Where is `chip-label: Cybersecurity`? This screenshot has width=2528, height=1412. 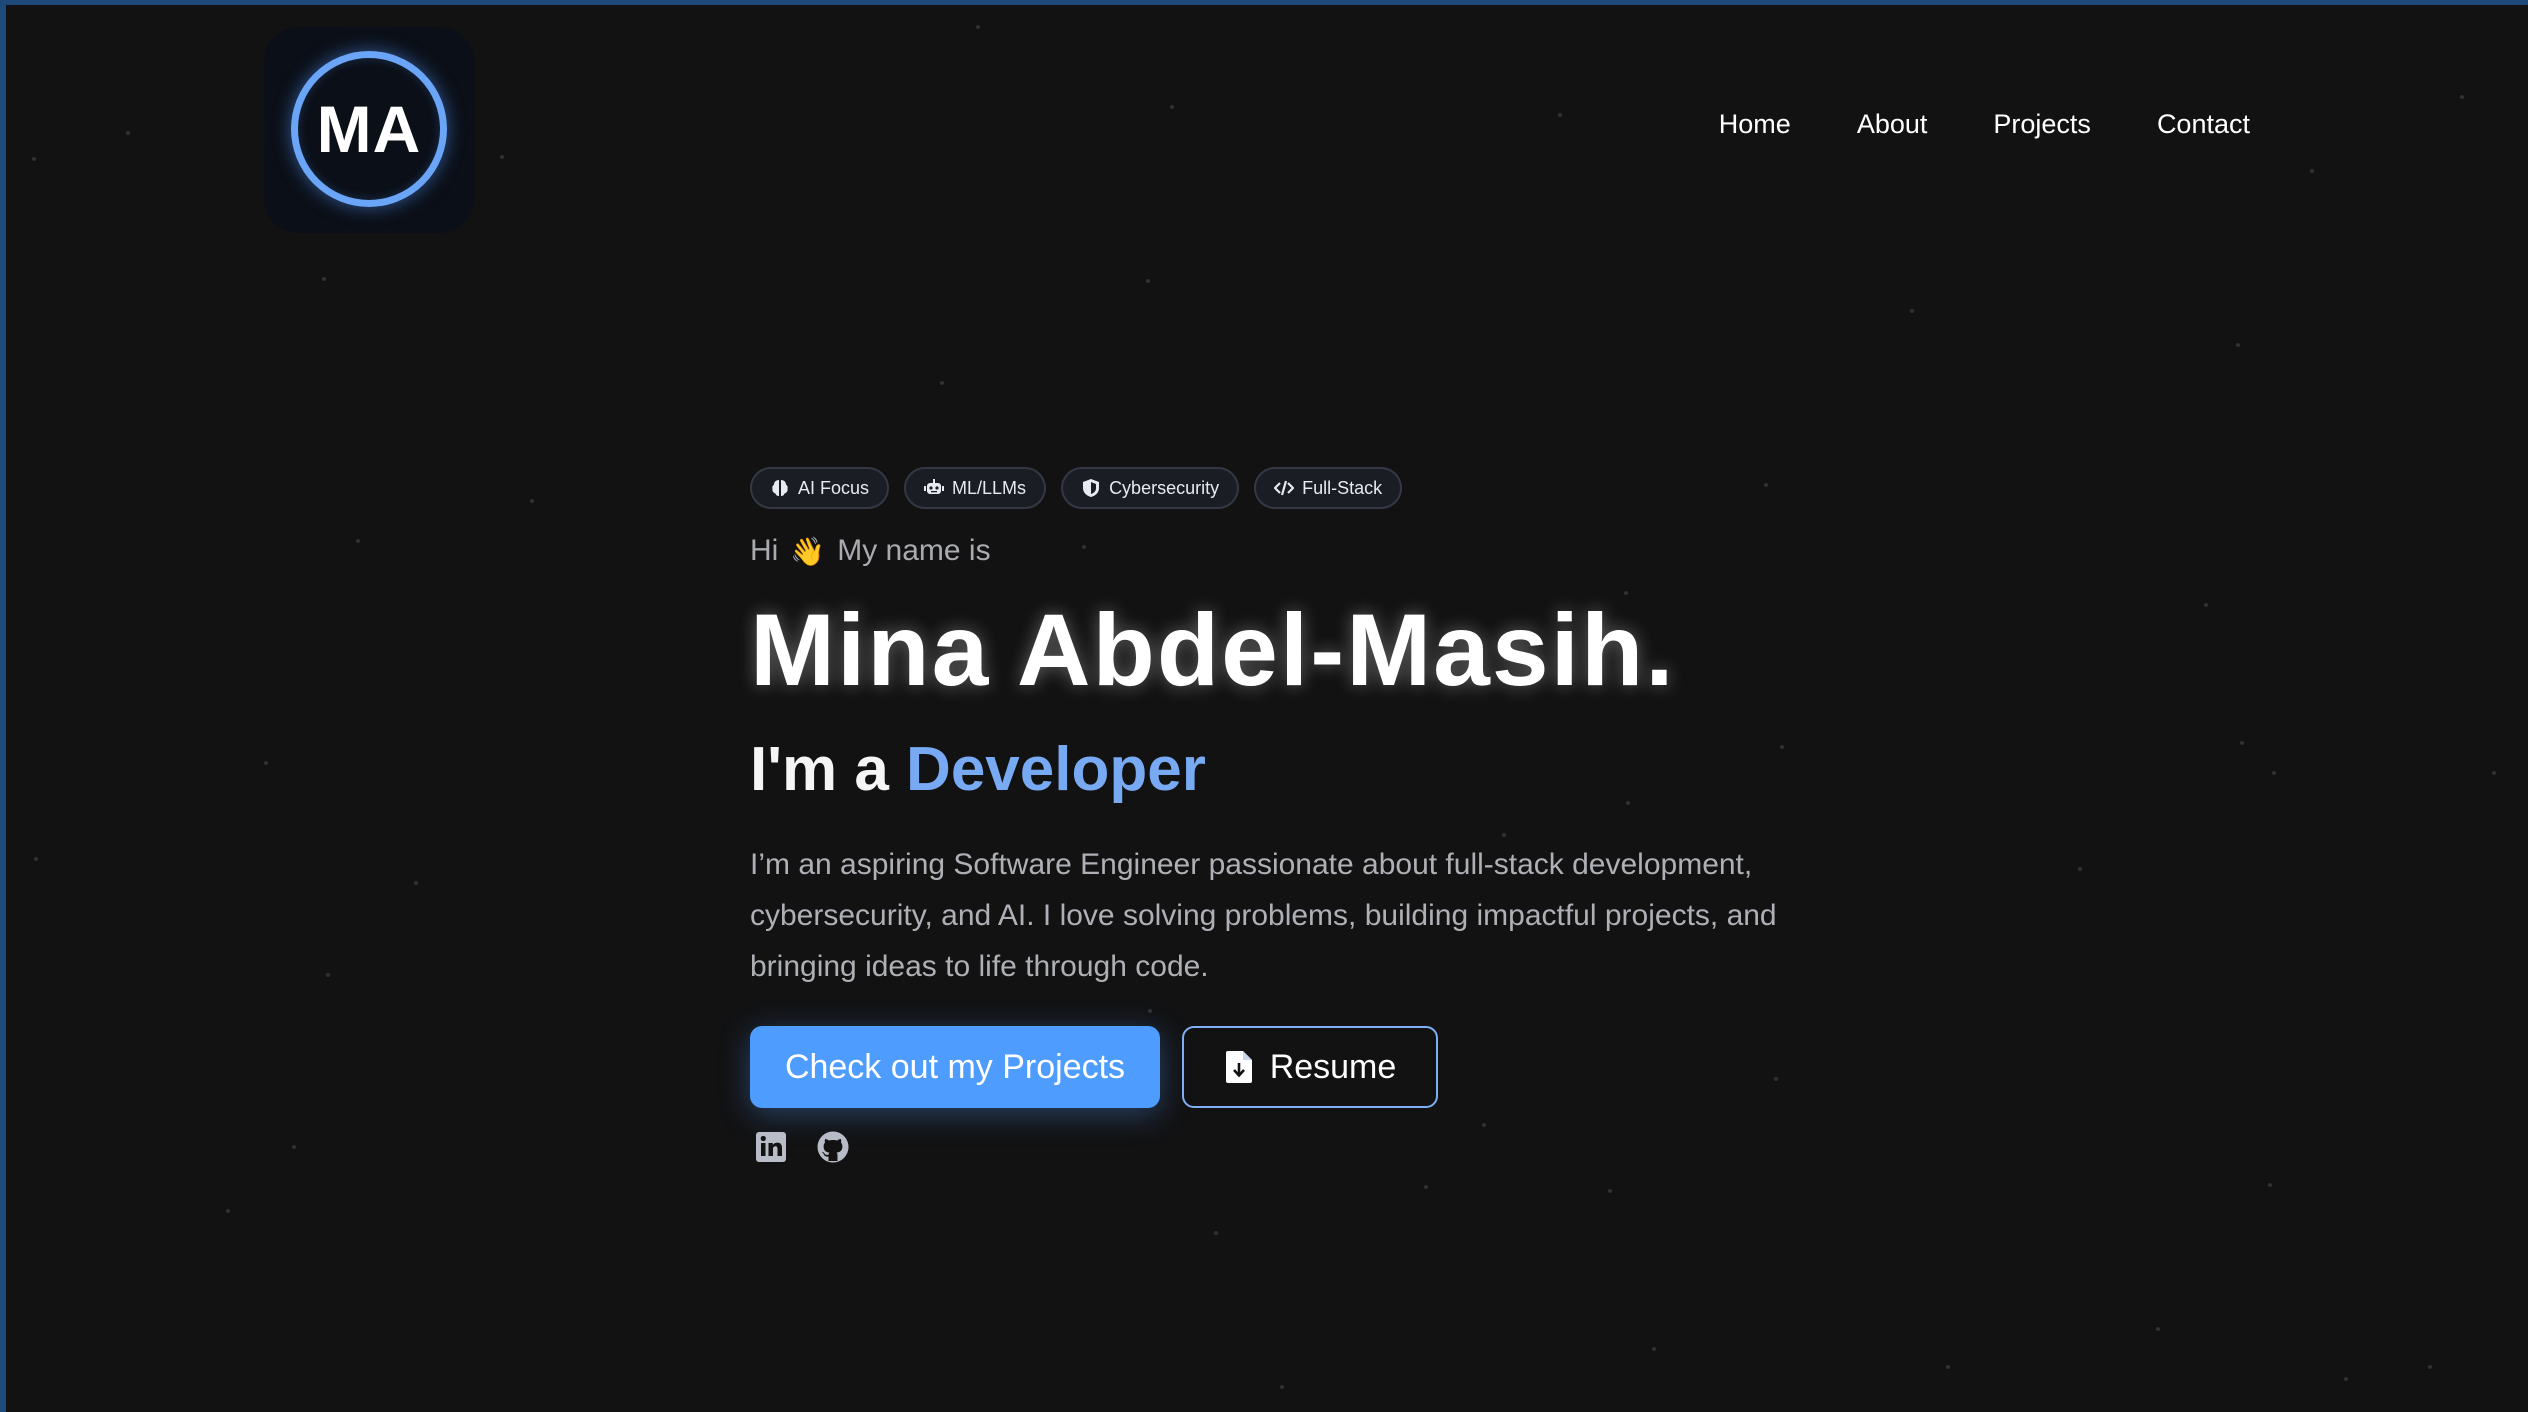
chip-label: Cybersecurity is located at coordinates (1164, 487).